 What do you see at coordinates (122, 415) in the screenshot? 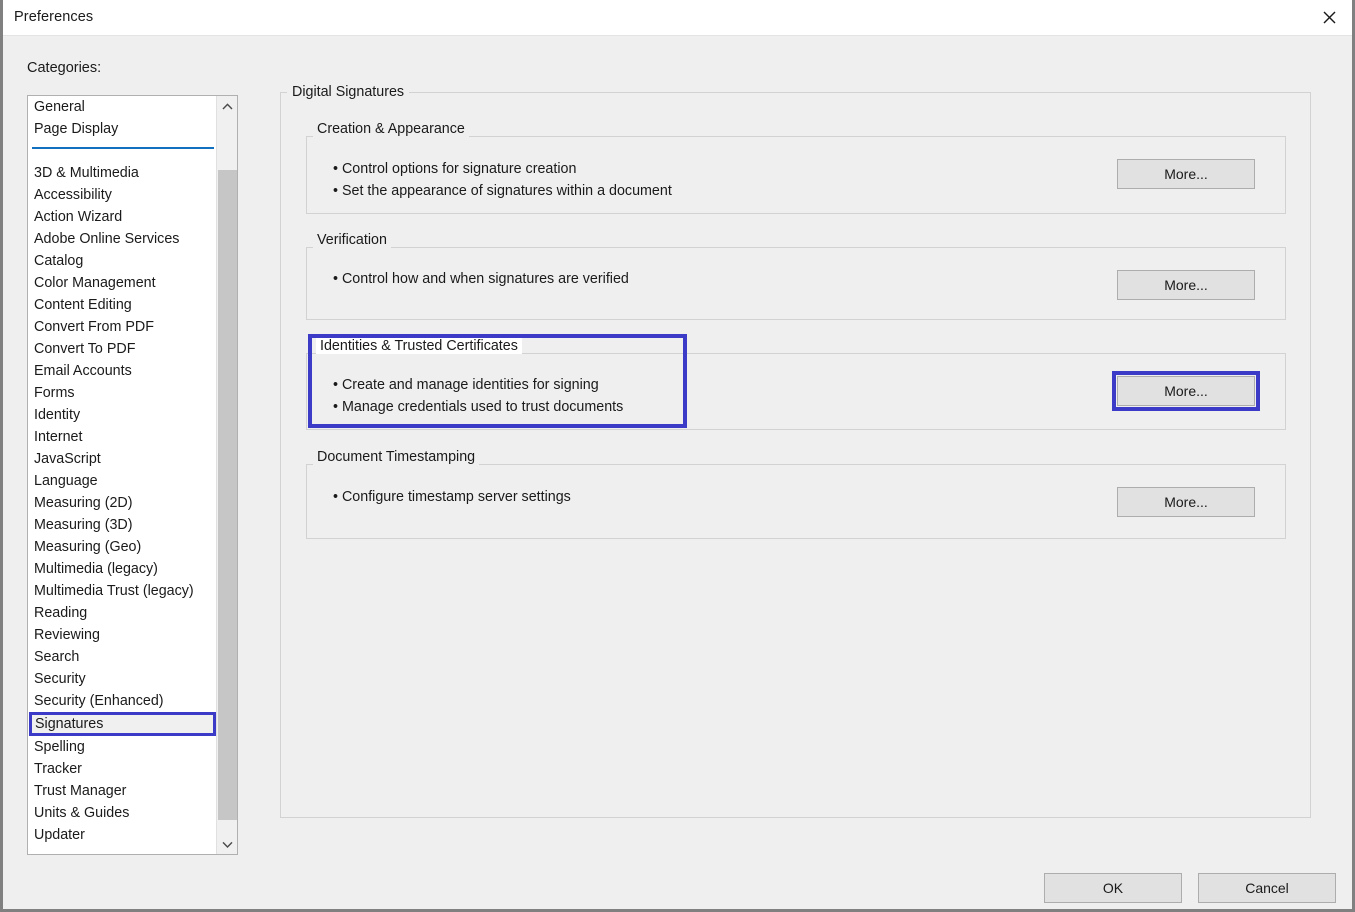
I see `sidebar-item-identity: Identity` at bounding box center [122, 415].